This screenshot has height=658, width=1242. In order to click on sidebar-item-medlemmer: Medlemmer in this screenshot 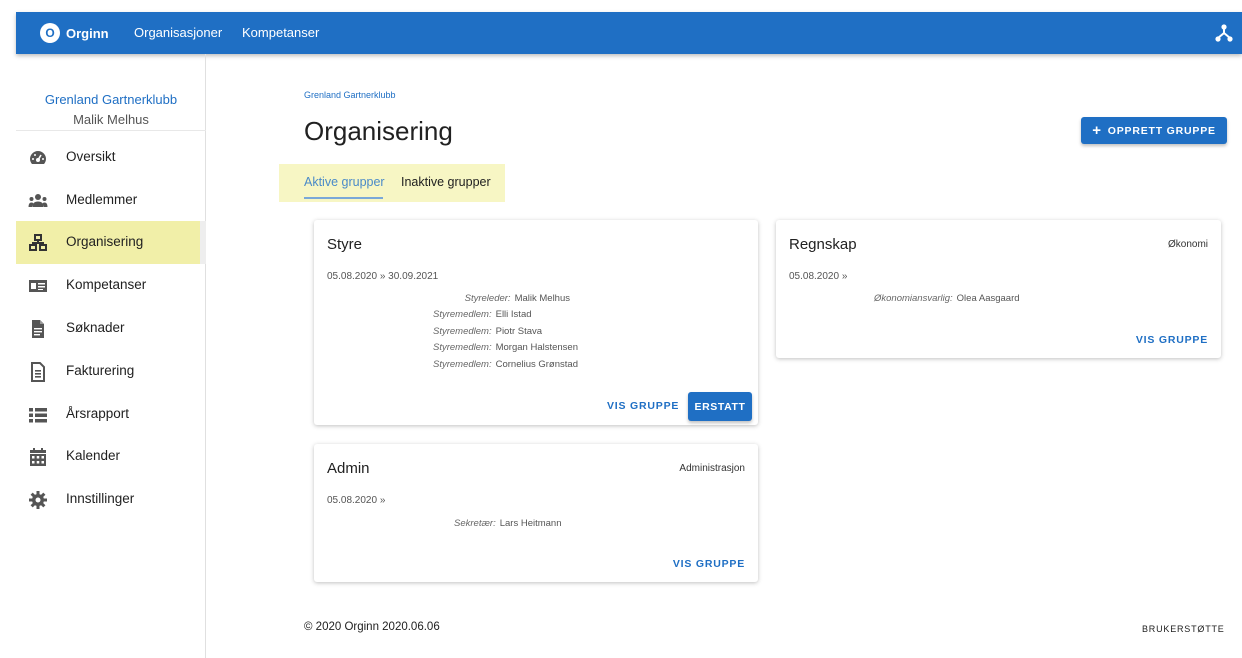, I will do `click(111, 200)`.